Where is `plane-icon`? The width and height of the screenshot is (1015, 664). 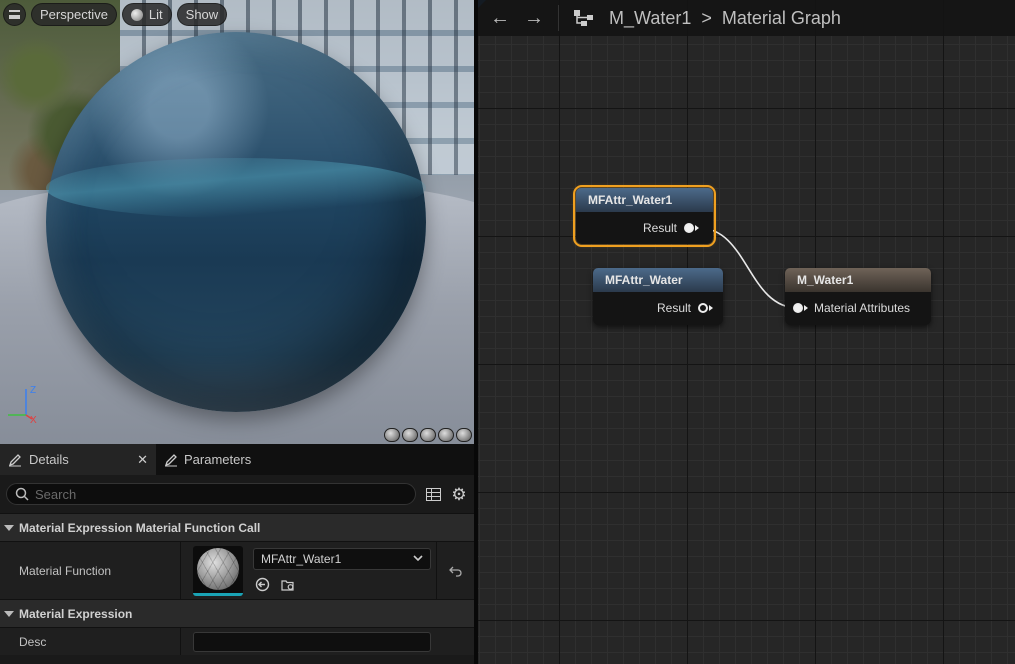
plane-icon is located at coordinates (428, 435).